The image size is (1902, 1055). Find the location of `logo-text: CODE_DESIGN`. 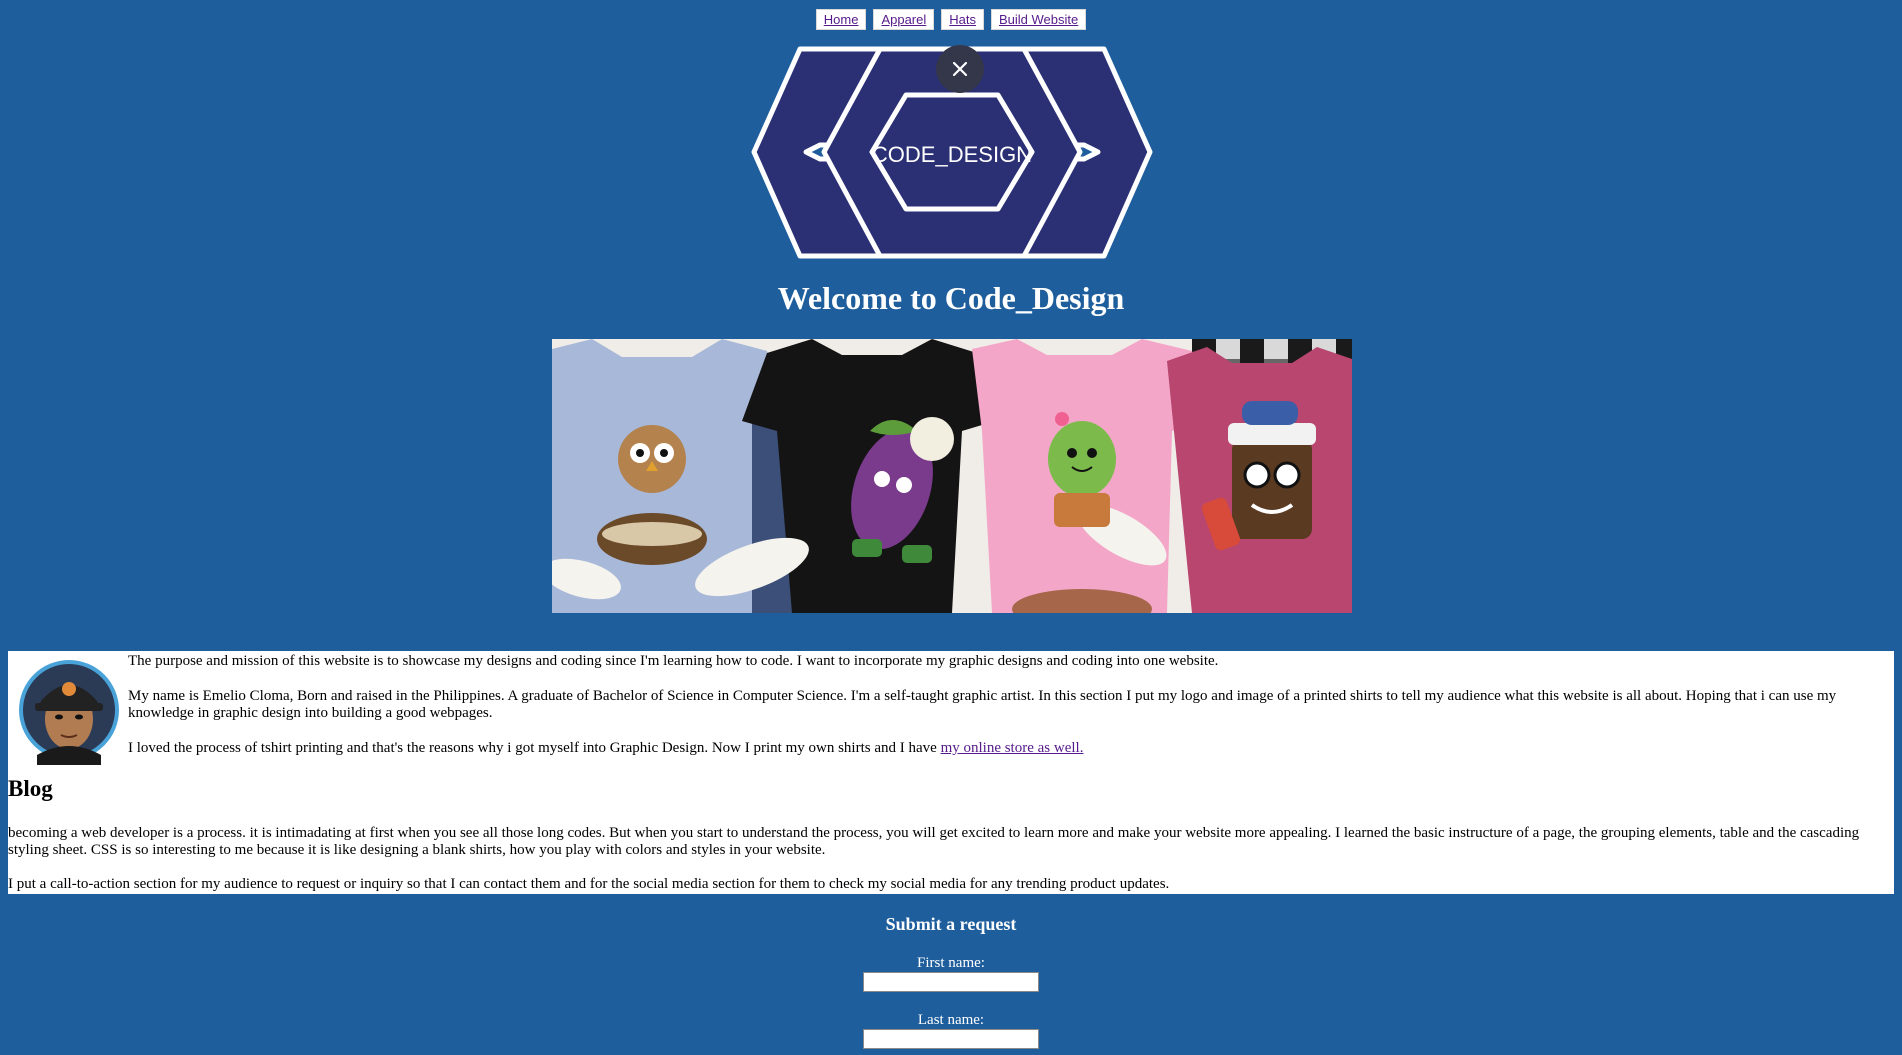

logo-text: CODE_DESIGN is located at coordinates (952, 154).